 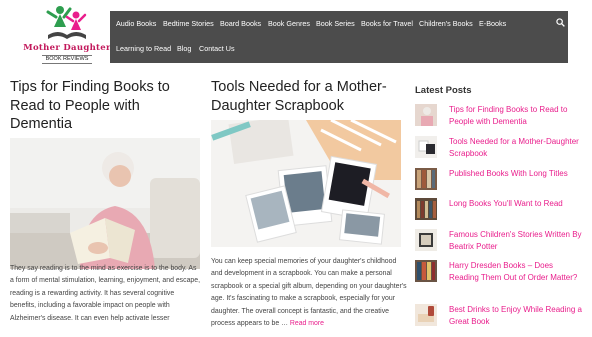 I want to click on logo-title: Mother Daughter, so click(x=67, y=48).